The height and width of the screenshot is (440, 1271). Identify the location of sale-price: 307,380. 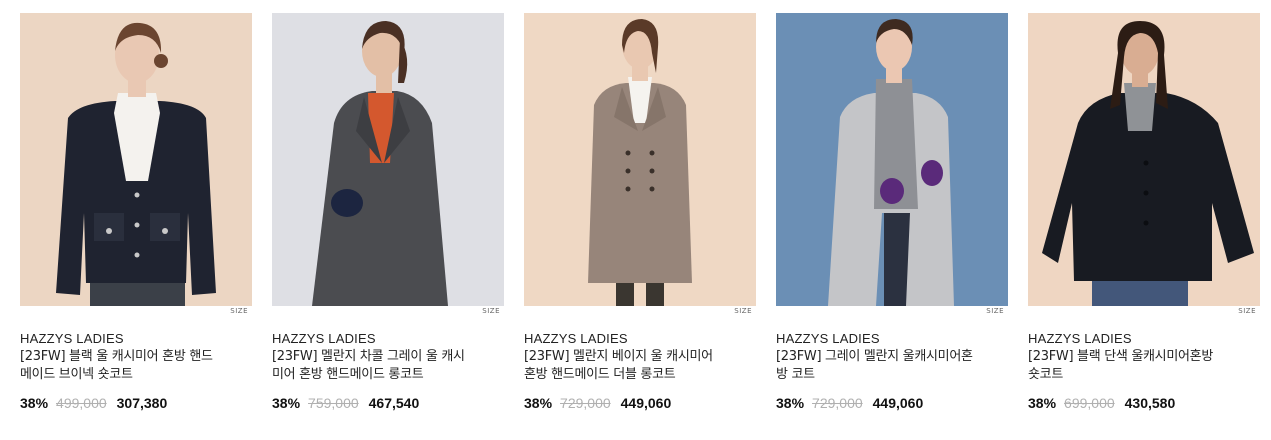
(142, 403).